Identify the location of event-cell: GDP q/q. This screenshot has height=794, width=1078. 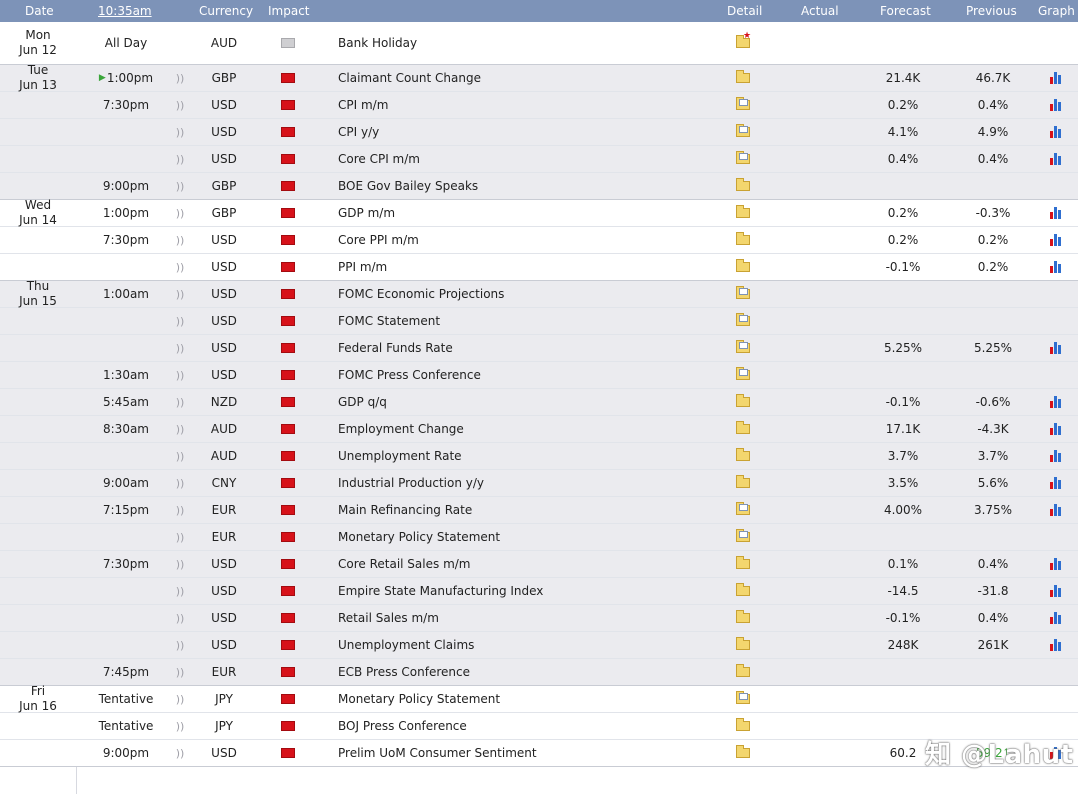
(528, 402).